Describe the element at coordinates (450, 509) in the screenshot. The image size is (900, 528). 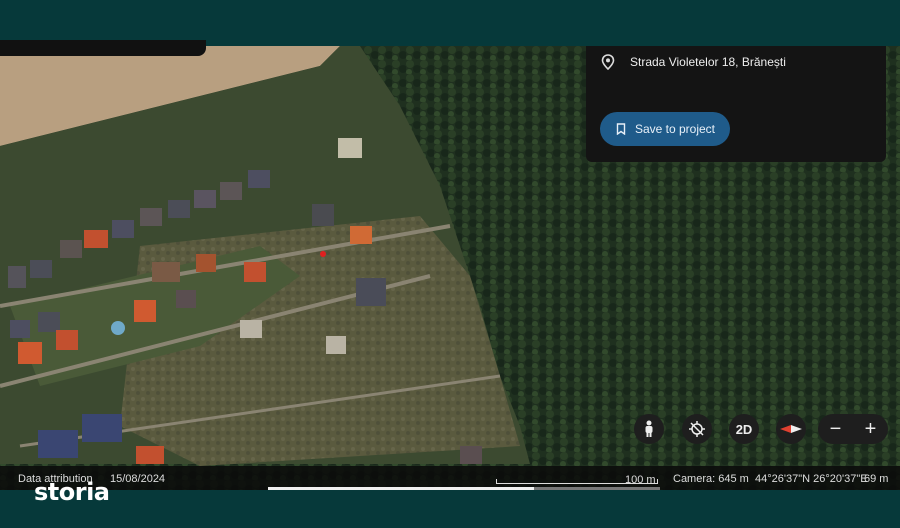
I see `bottom-frame` at that location.